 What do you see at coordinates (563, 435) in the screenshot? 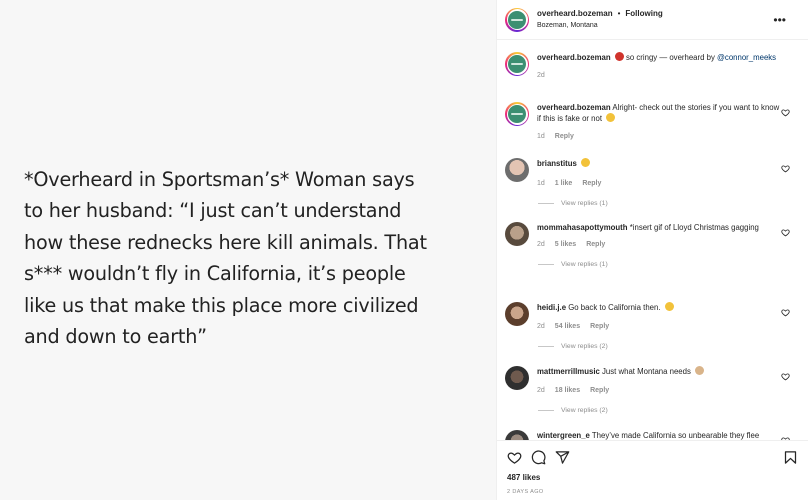
I see `comment-username: wintergreen_e` at bounding box center [563, 435].